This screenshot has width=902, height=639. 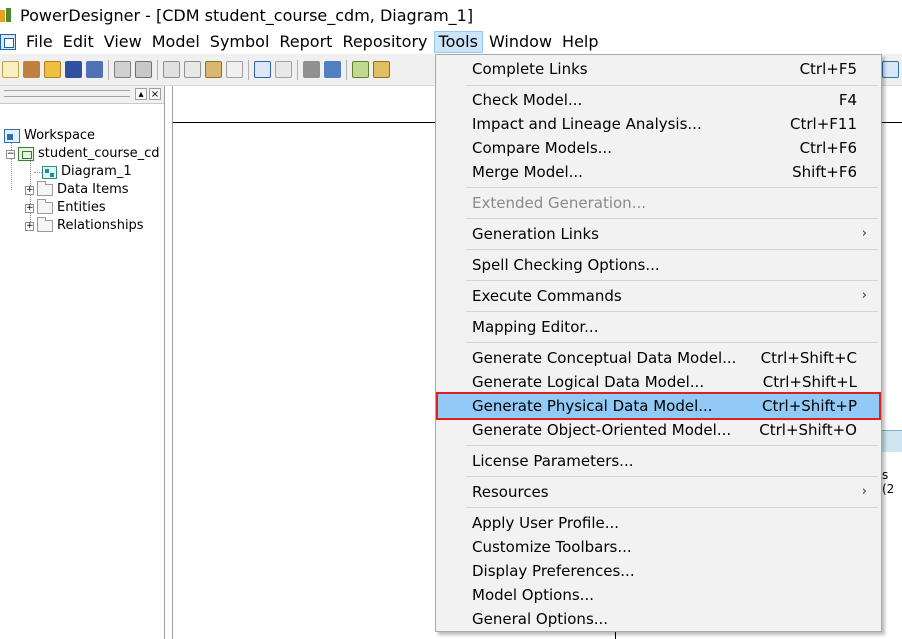 I want to click on tree-node-model: − student_course_cd, so click(x=83, y=154).